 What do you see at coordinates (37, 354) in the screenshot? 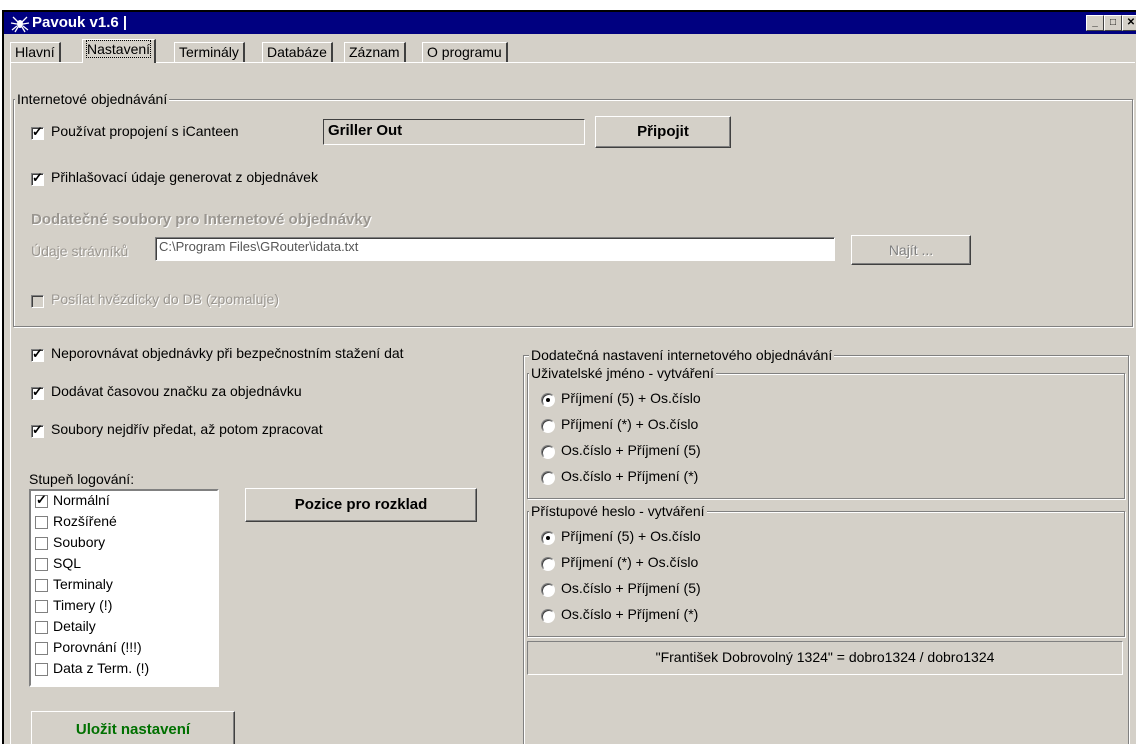
I see `no-compare-checkbox: ✓` at bounding box center [37, 354].